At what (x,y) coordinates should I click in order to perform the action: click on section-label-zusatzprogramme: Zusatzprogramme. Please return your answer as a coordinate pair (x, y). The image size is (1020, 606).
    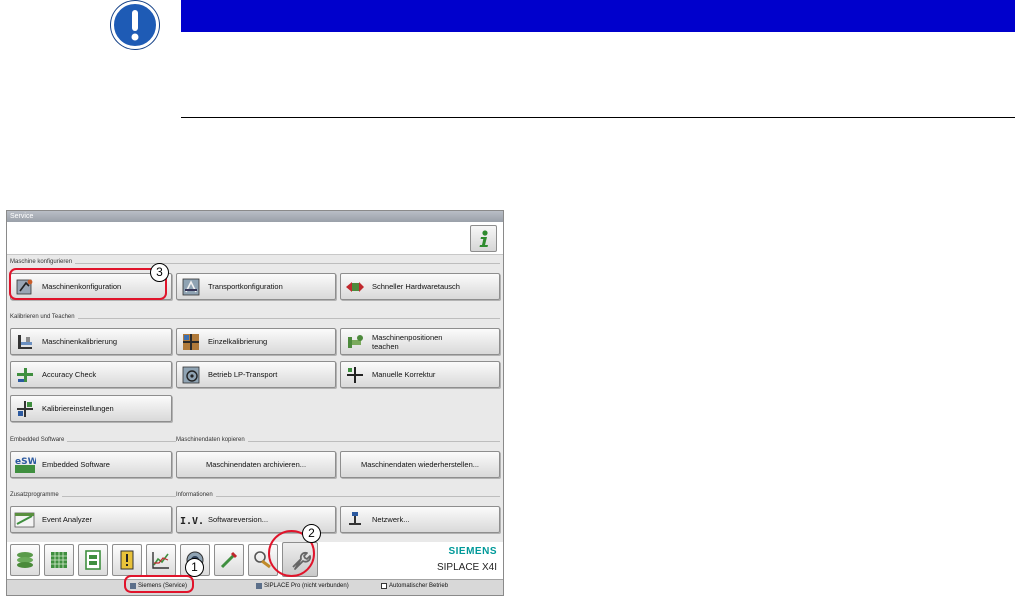
    Looking at the image, I should click on (36, 495).